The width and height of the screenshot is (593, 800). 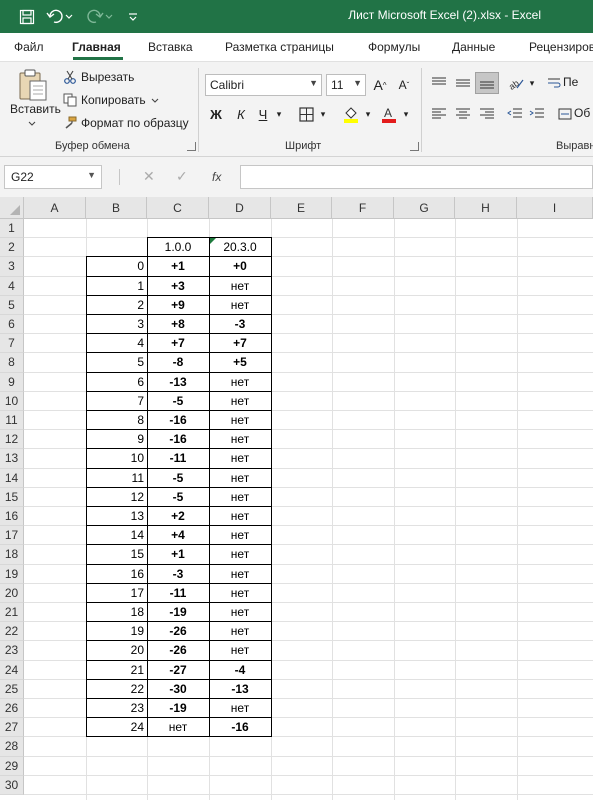 I want to click on row-header-30: 30, so click(x=12, y=785).